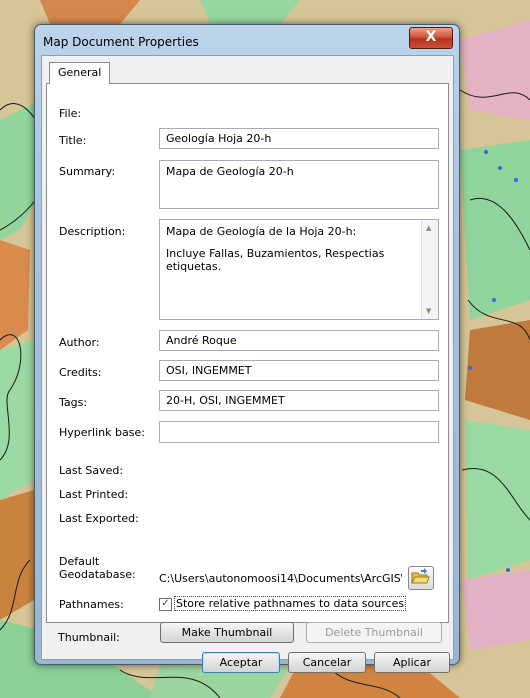 Image resolution: width=530 pixels, height=698 pixels. What do you see at coordinates (429, 269) in the screenshot?
I see `description-scrollbar: ▲ ▼` at bounding box center [429, 269].